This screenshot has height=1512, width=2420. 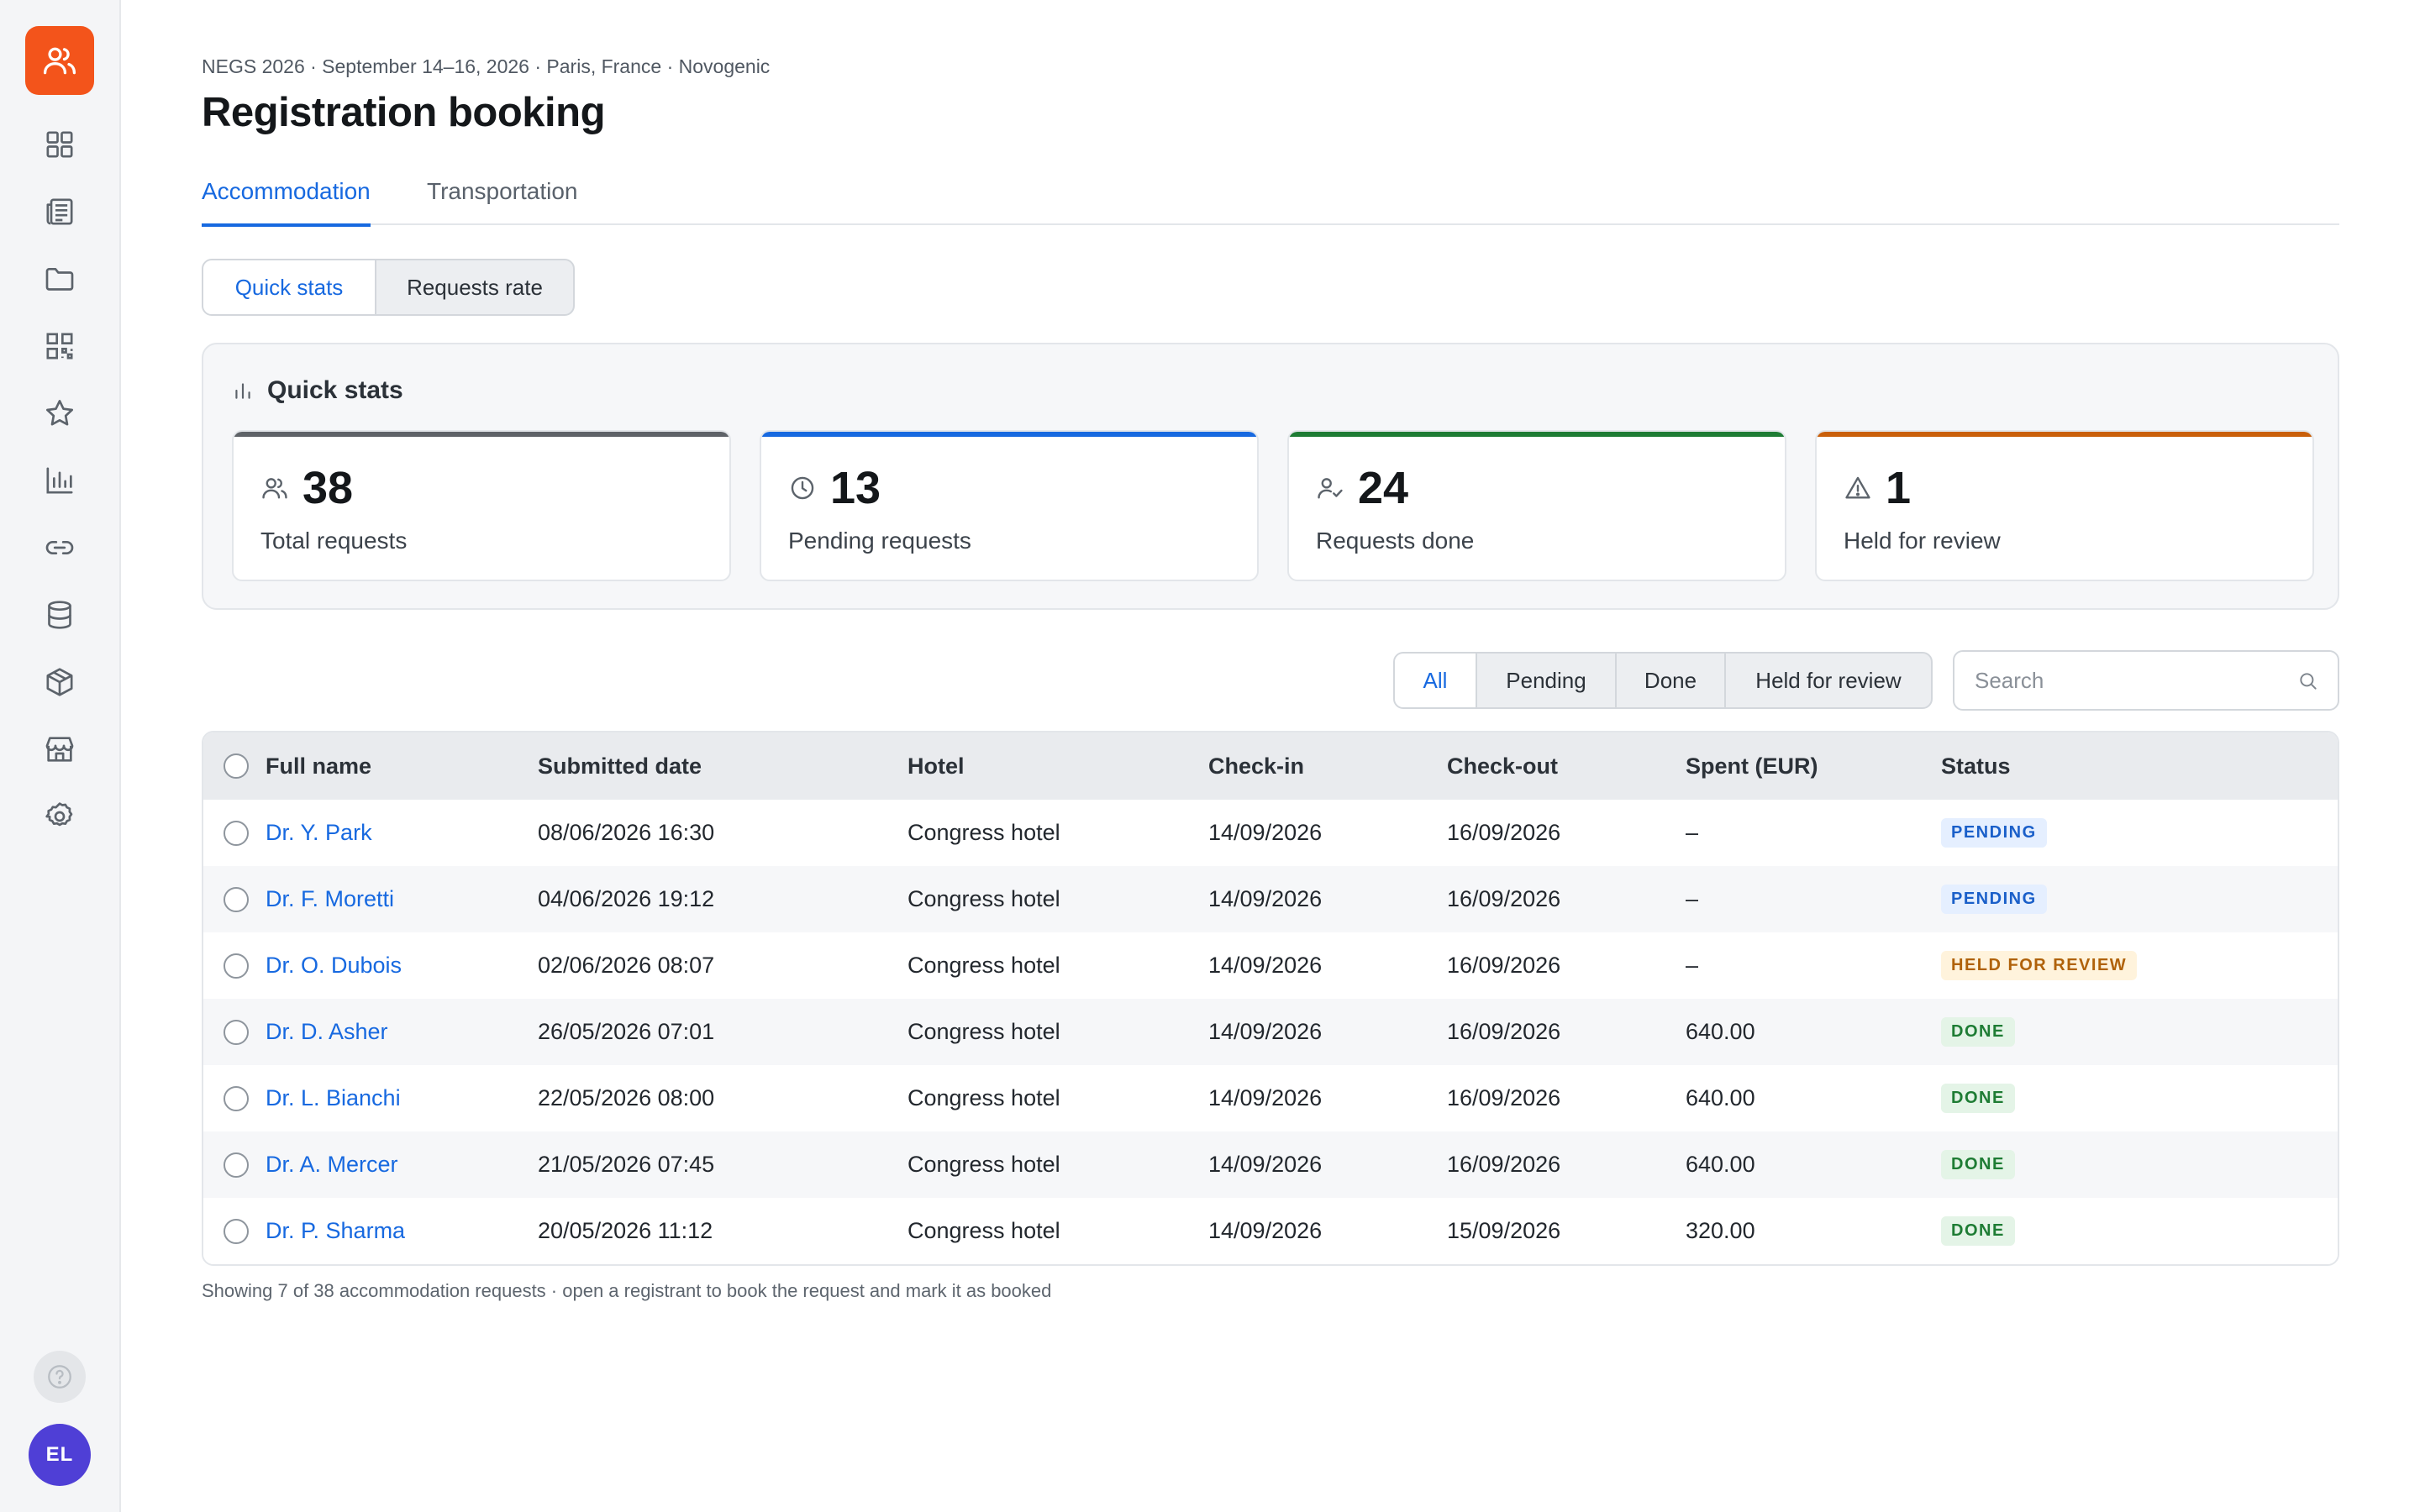 I want to click on status-cell: HELD FOR REVIEW, so click(x=2040, y=965).